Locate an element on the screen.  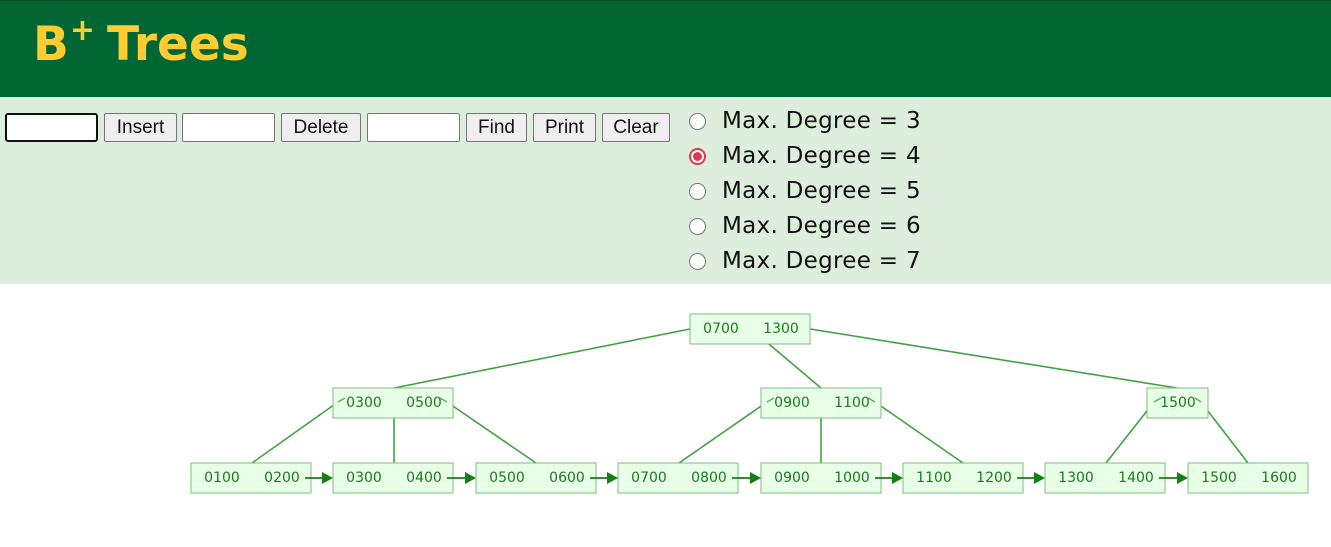
degree-option: Max. Degree = 5 is located at coordinates (805, 191).